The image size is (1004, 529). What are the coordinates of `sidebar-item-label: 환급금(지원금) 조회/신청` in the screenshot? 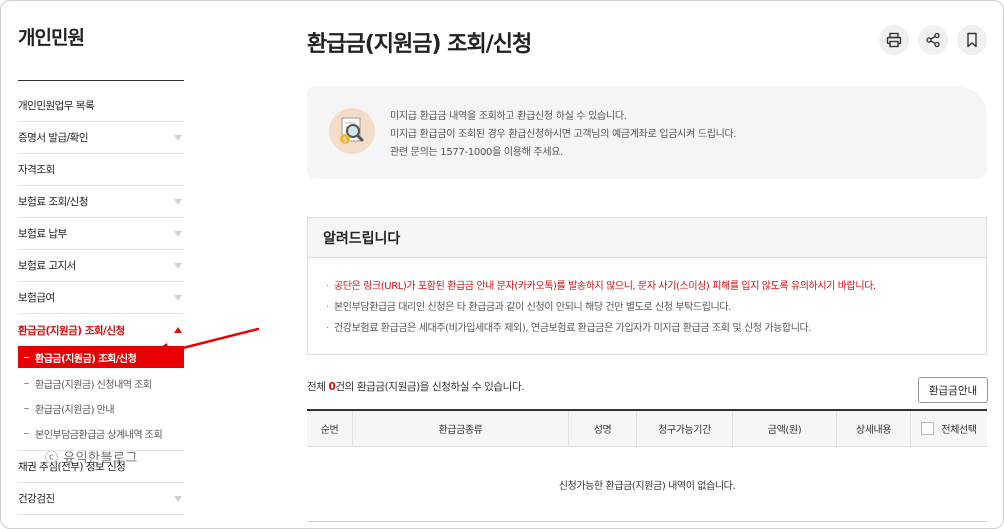 It's located at (71, 330).